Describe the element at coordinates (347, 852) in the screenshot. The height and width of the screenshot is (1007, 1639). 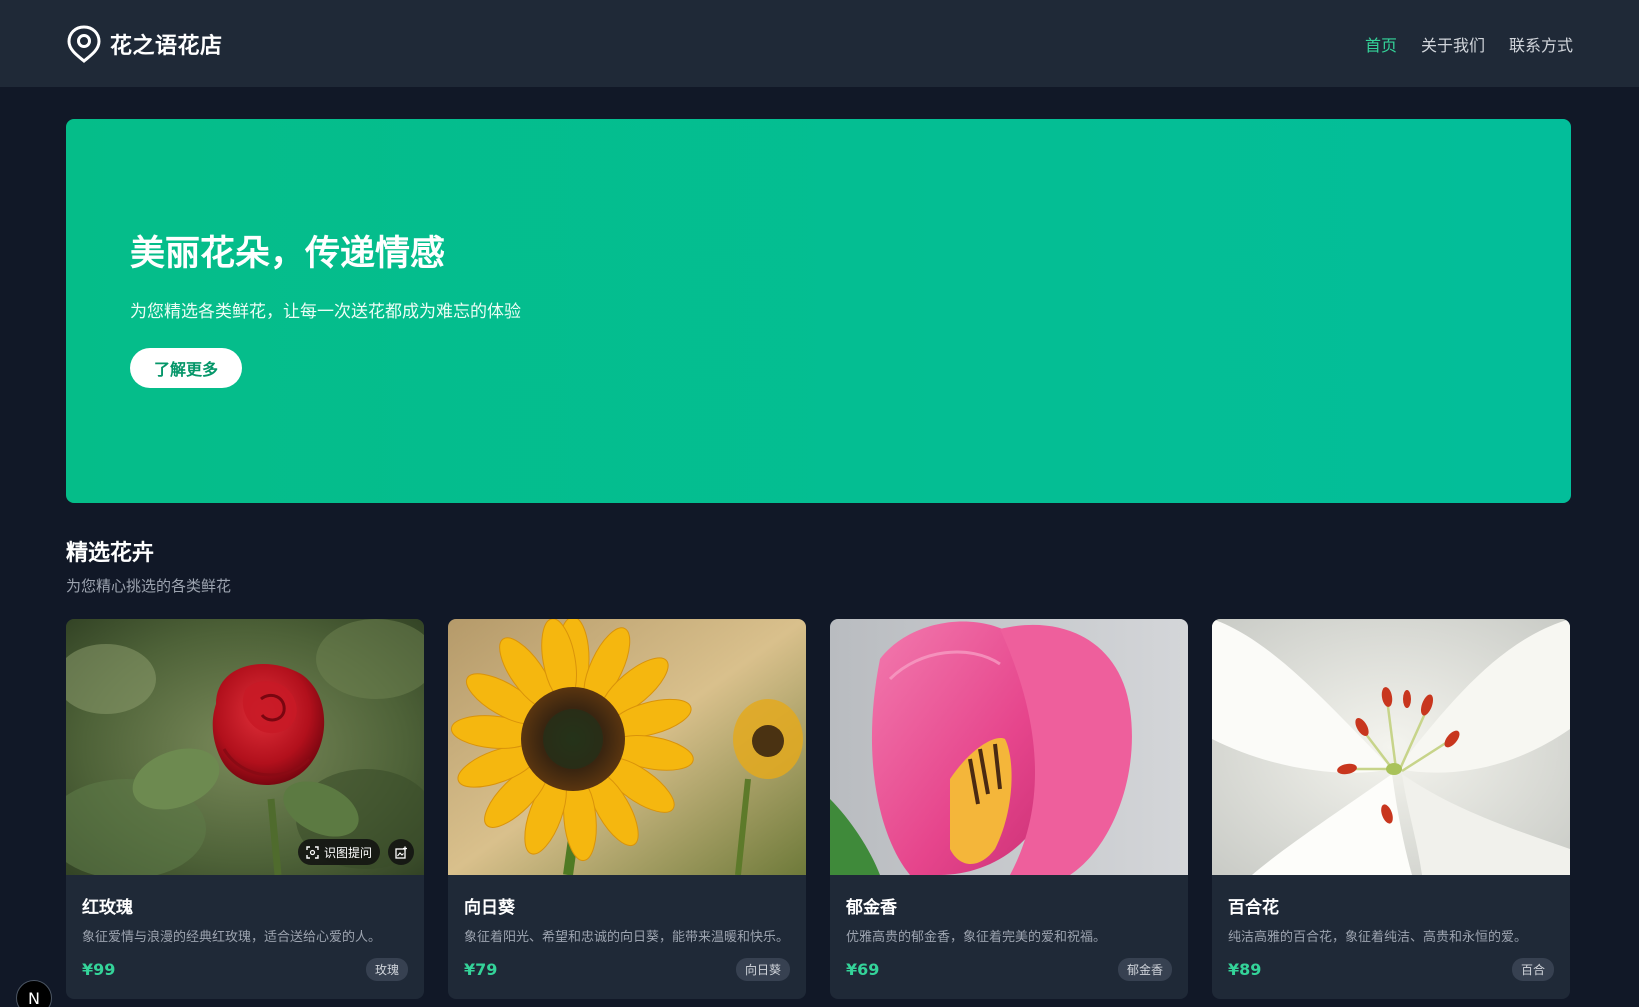
I see `ask-image-label: 识图提问` at that location.